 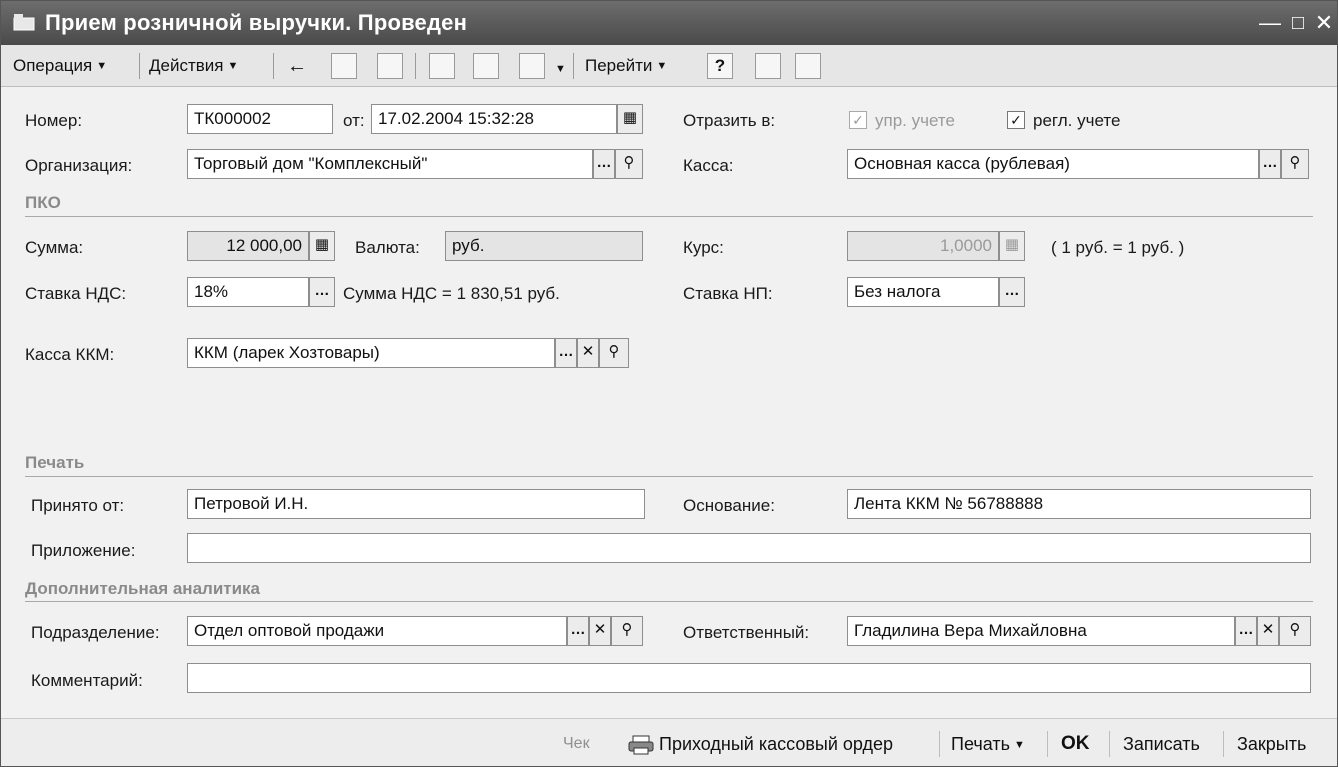 What do you see at coordinates (746, 632) in the screenshot?
I see `resp-label: Ответственный:` at bounding box center [746, 632].